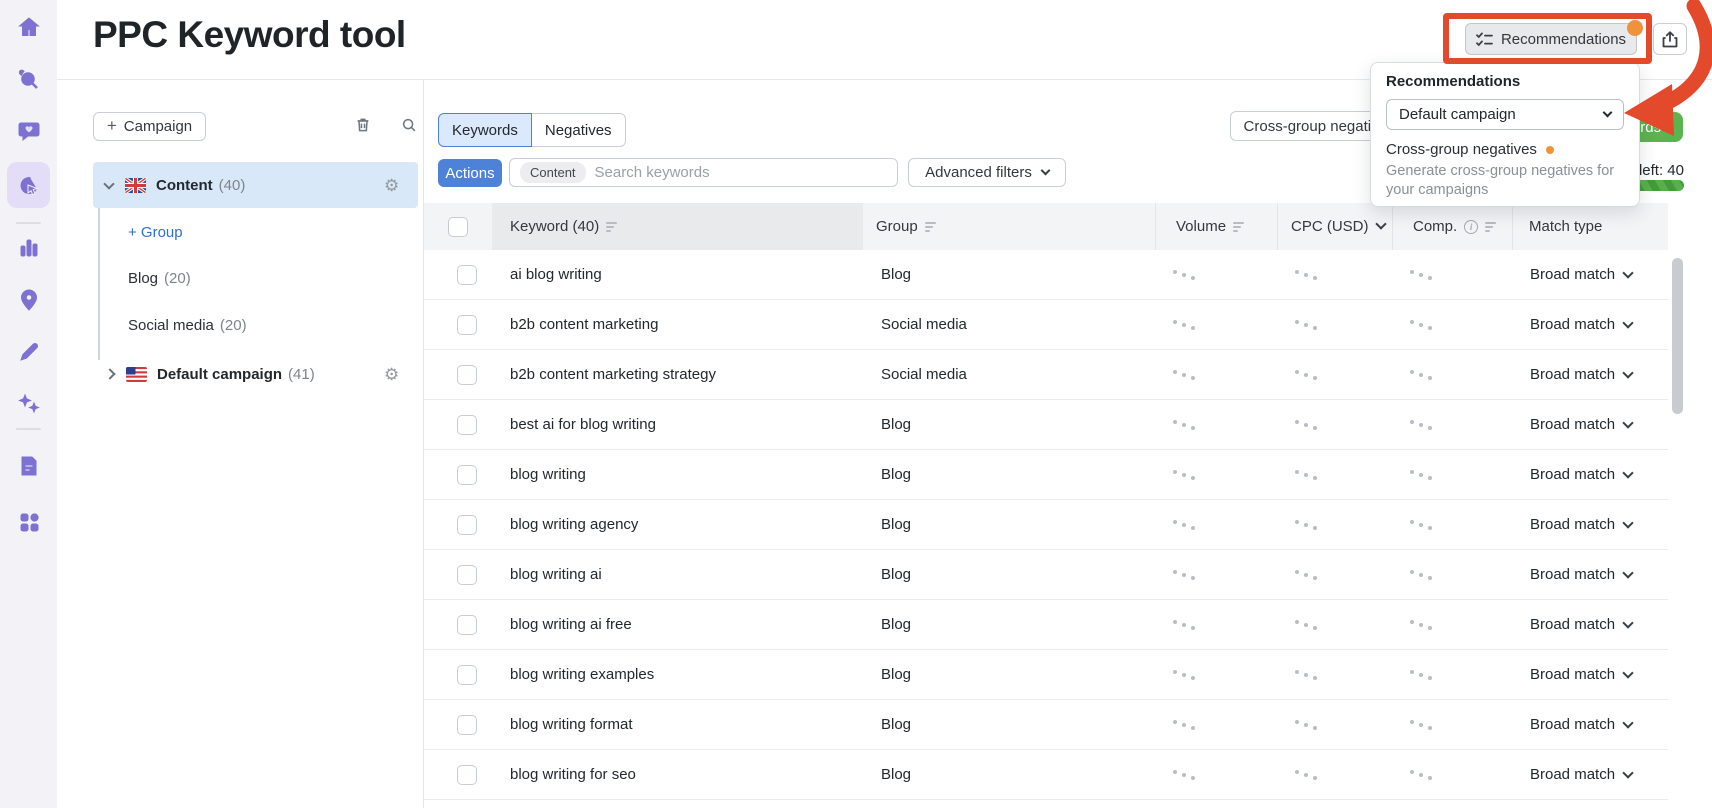 The width and height of the screenshot is (1712, 808). Describe the element at coordinates (1435, 226) in the screenshot. I see `competition-header-label: Comp.` at that location.